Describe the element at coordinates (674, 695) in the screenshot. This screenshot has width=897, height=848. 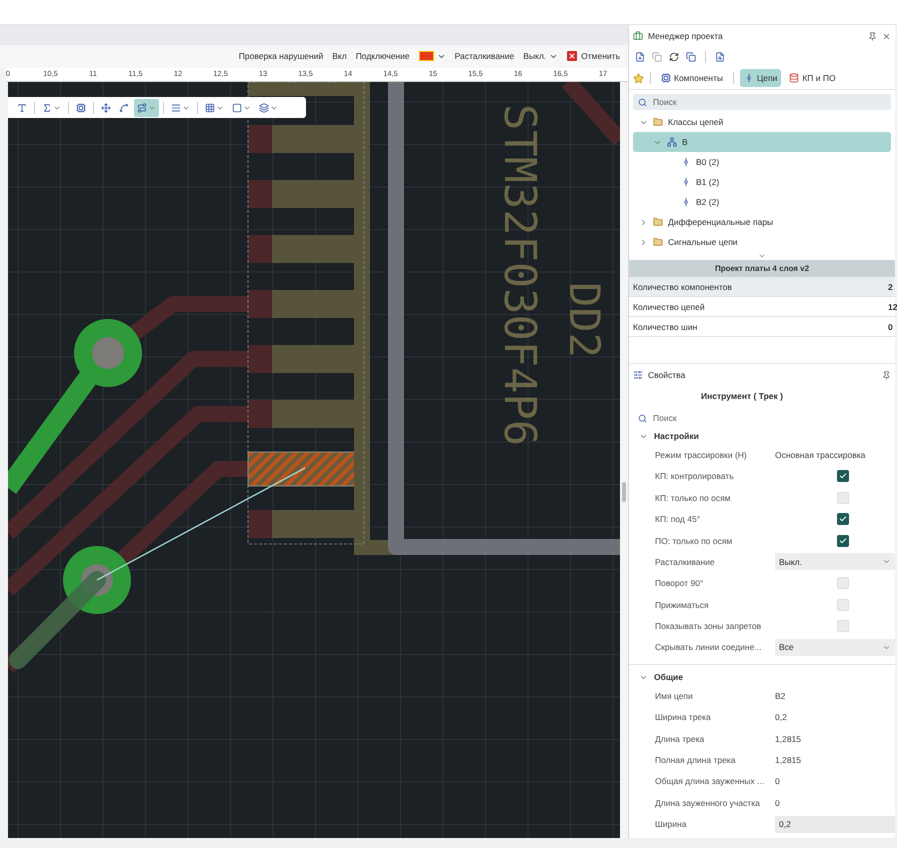
I see `property-label: Имя цепи` at that location.